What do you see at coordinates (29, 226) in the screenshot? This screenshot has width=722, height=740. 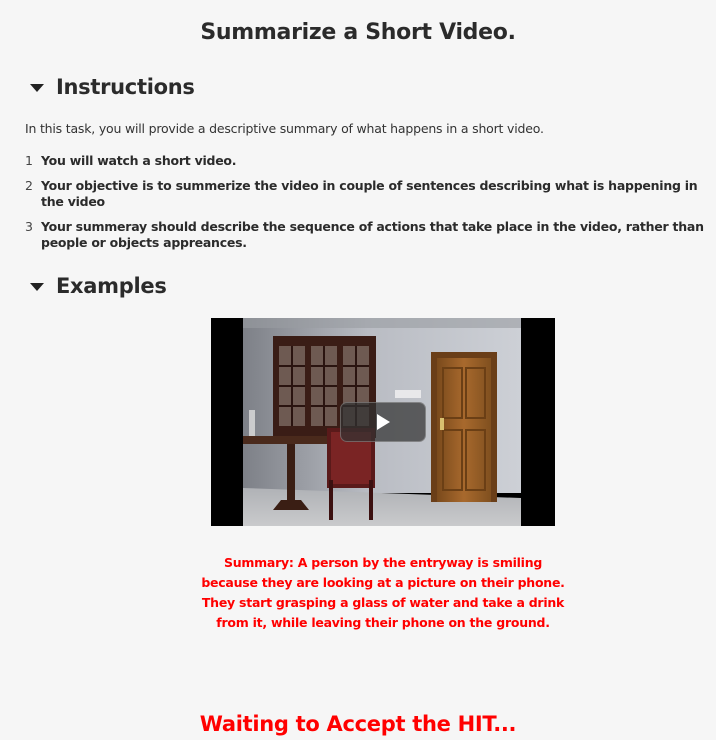 I see `step-number: 3` at bounding box center [29, 226].